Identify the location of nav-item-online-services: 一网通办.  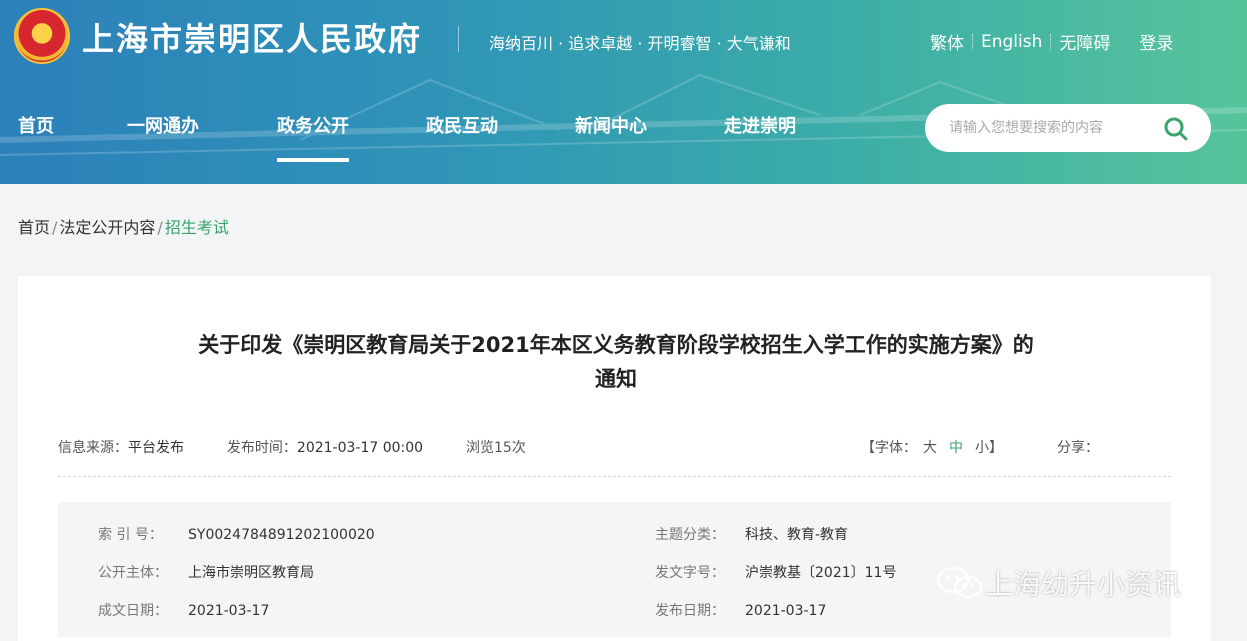
(163, 125).